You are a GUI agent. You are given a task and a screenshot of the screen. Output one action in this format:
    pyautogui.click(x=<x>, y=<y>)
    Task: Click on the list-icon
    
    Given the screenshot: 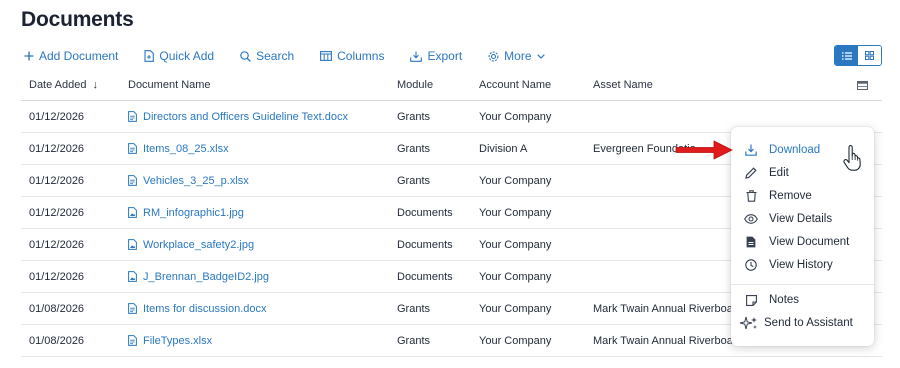 What is the action you would take?
    pyautogui.click(x=846, y=55)
    